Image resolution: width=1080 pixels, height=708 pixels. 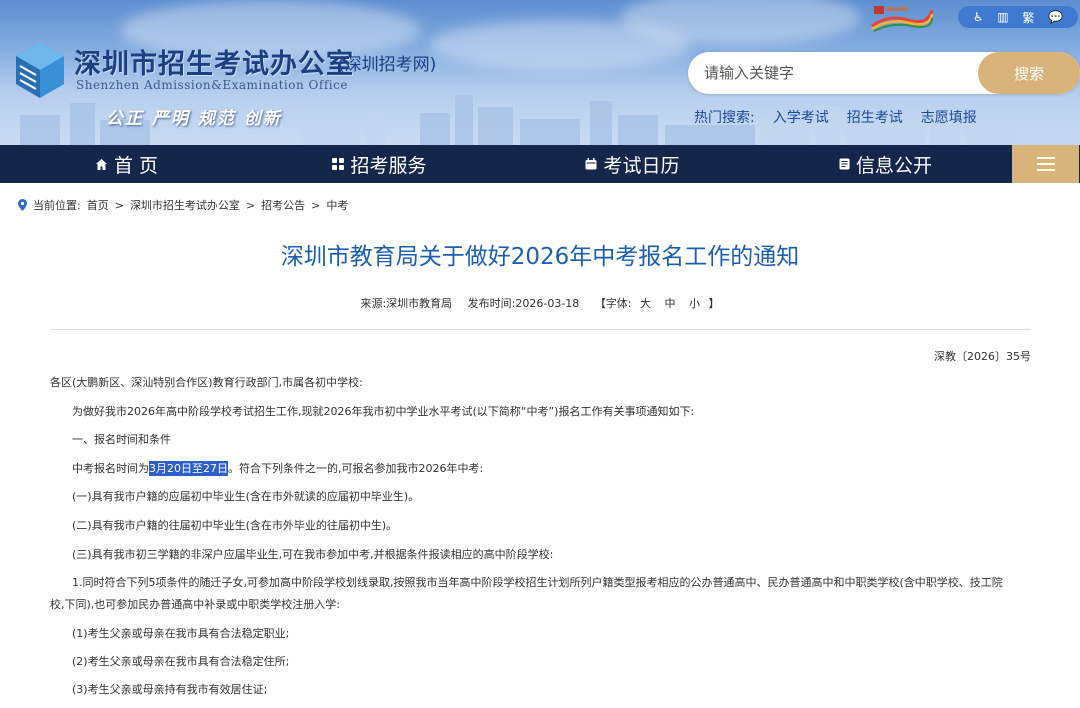 What do you see at coordinates (388, 165) in the screenshot?
I see `nav-label: 招考服务` at bounding box center [388, 165].